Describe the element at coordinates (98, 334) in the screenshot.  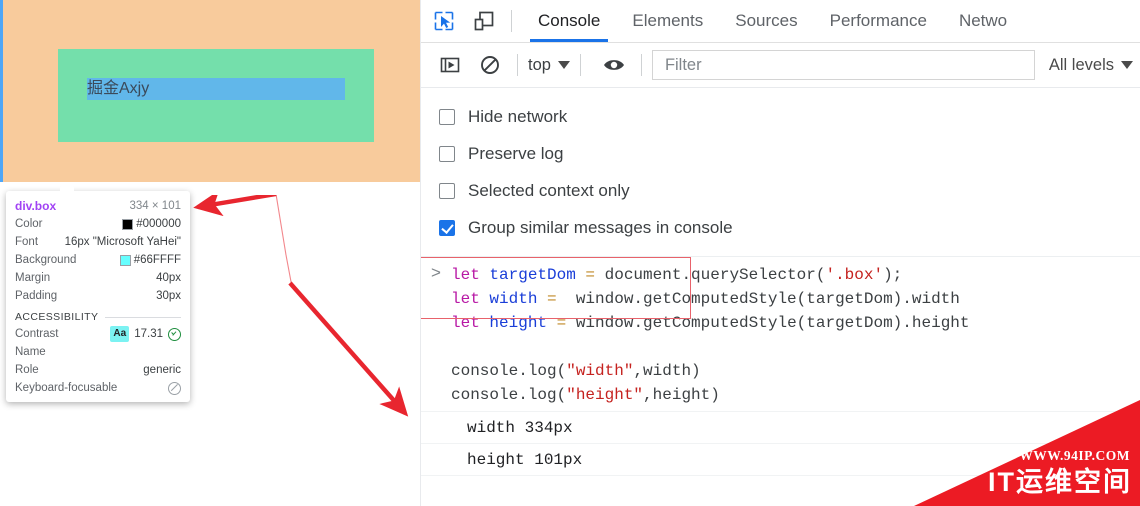
I see `tooltip-row-contrast: Contrast Aa 17.31` at that location.